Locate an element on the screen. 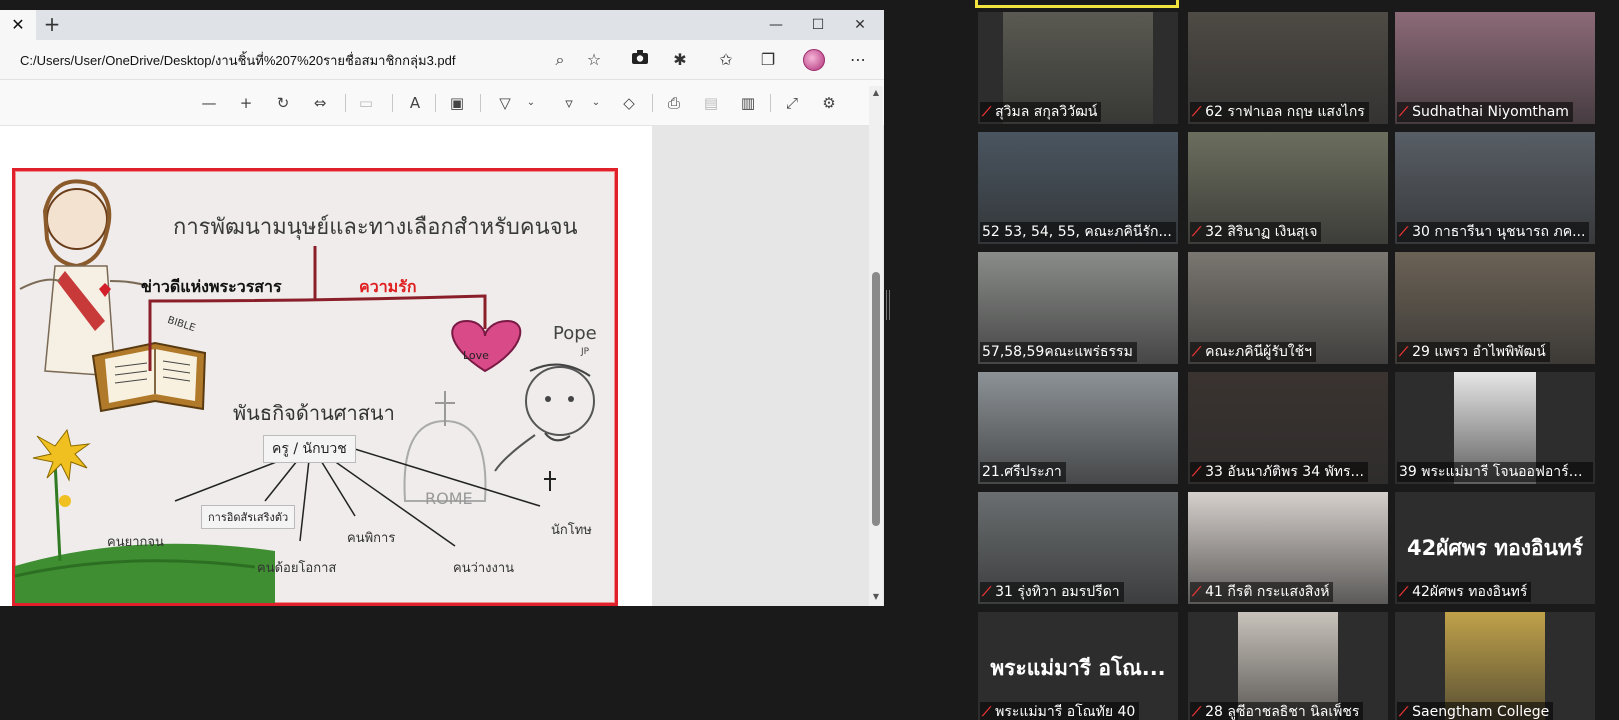 The image size is (1619, 720). participant-tile: ⟋ Sudhathai Niyomtham is located at coordinates (1495, 68).